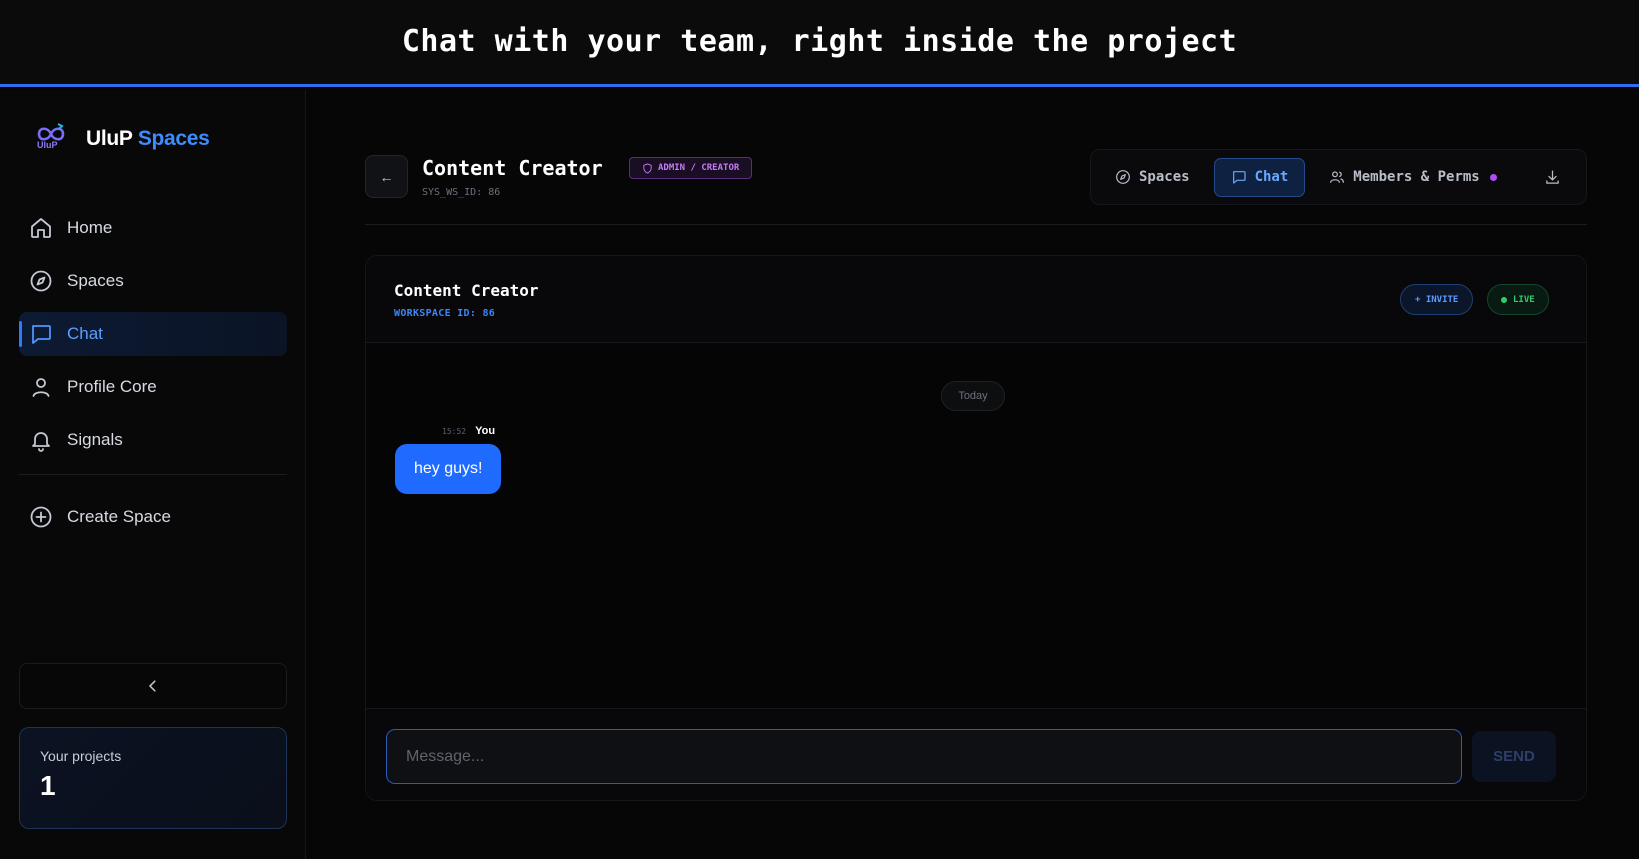  Describe the element at coordinates (485, 431) in the screenshot. I see `message-author: You` at that location.